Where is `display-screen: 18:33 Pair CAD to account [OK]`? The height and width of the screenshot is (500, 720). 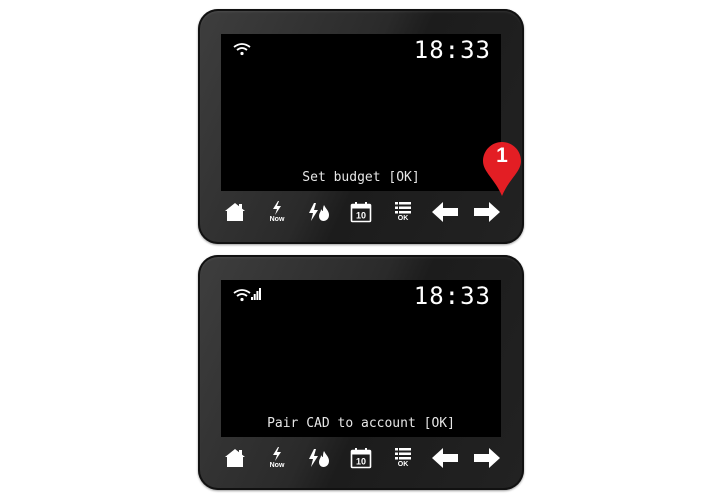
display-screen: 18:33 Pair CAD to account [OK] is located at coordinates (361, 358).